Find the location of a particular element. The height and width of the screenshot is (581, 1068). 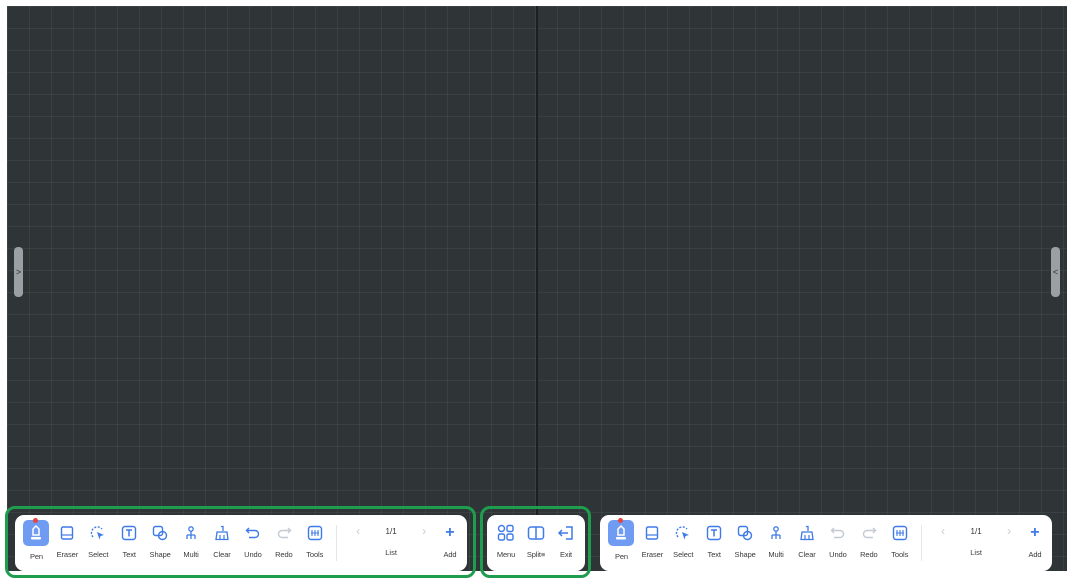

split-divider is located at coordinates (537, 288).